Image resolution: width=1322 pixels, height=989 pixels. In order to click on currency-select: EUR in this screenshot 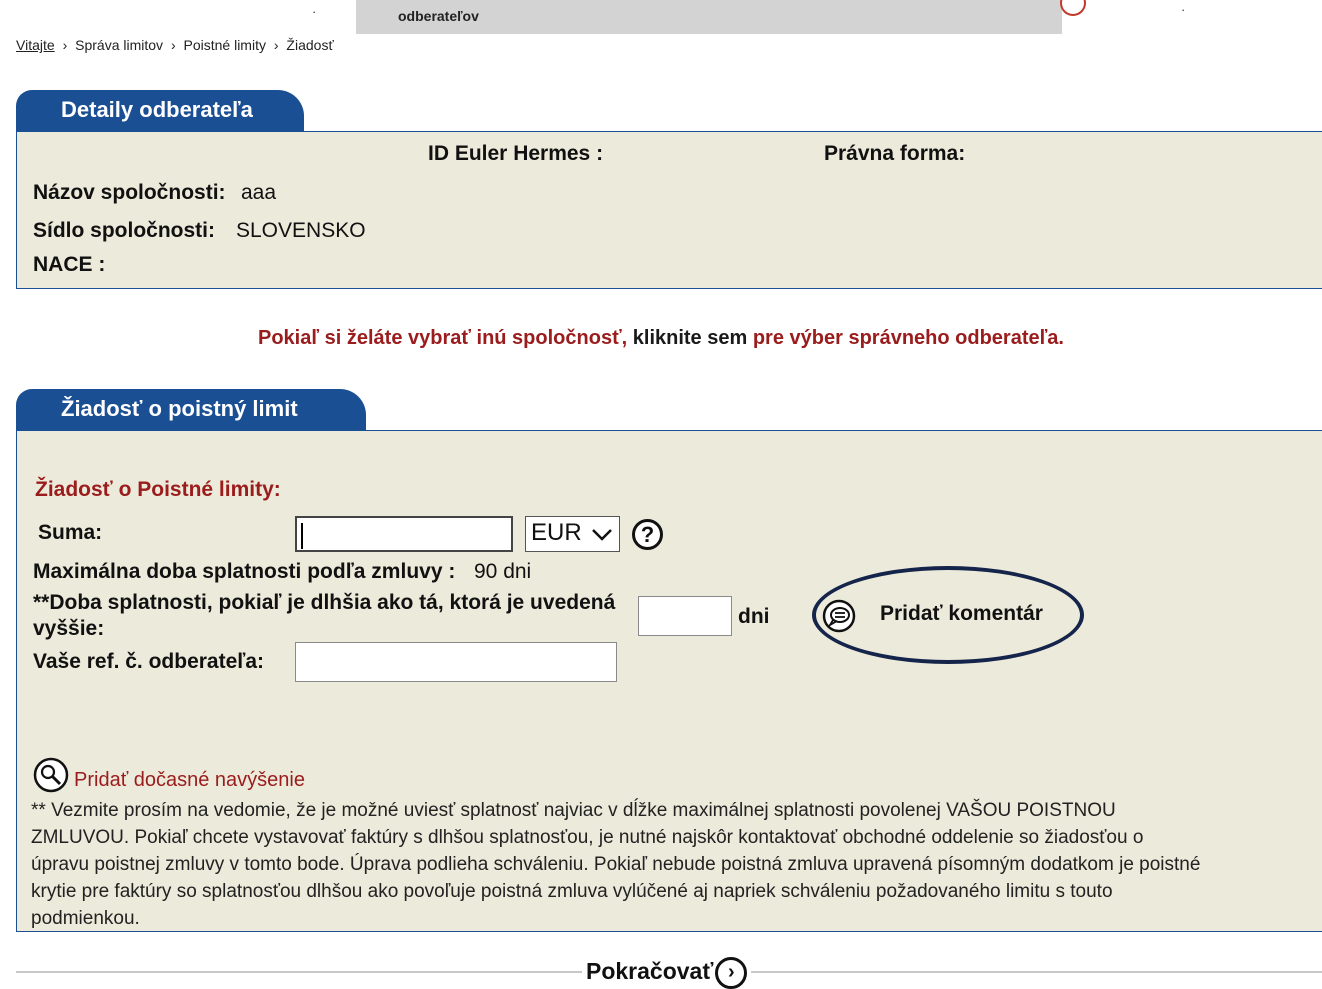, I will do `click(572, 534)`.